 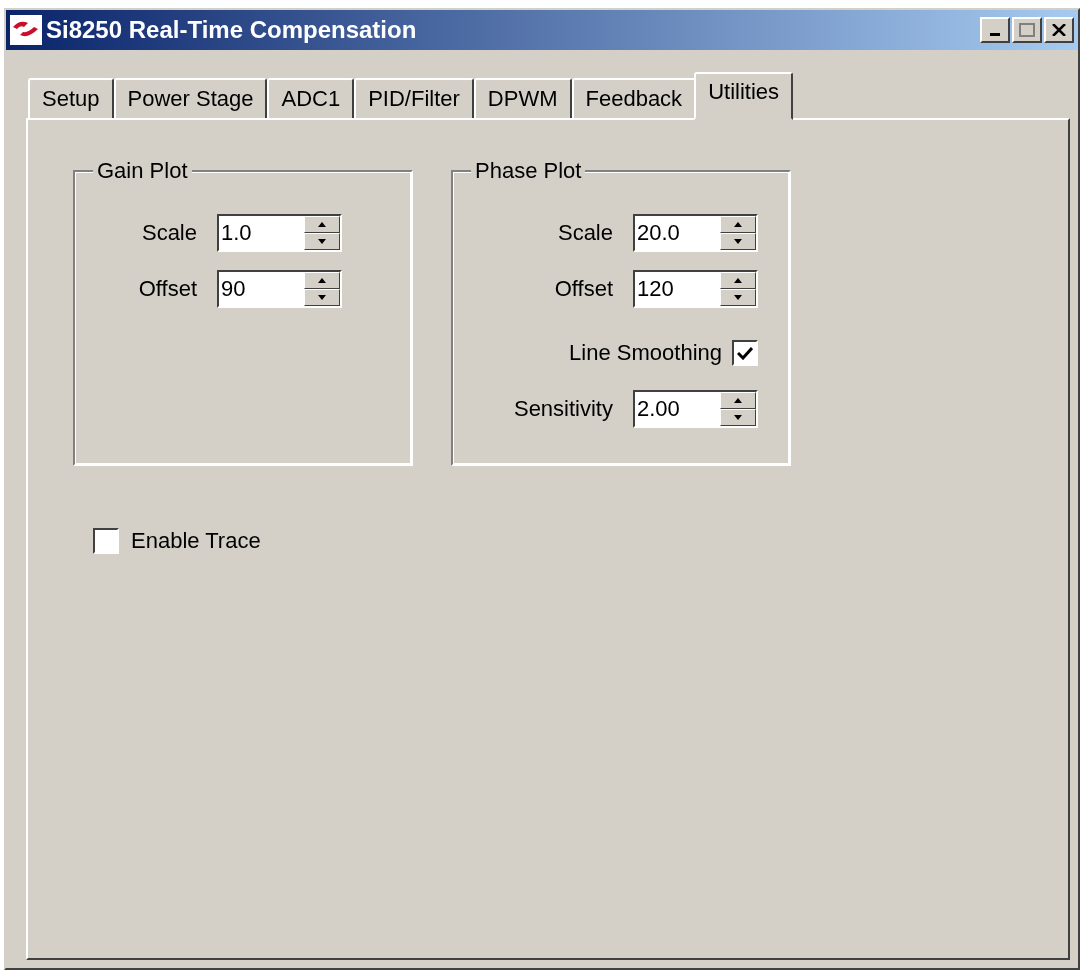 What do you see at coordinates (71, 98) in the screenshot?
I see `tab: Setup` at bounding box center [71, 98].